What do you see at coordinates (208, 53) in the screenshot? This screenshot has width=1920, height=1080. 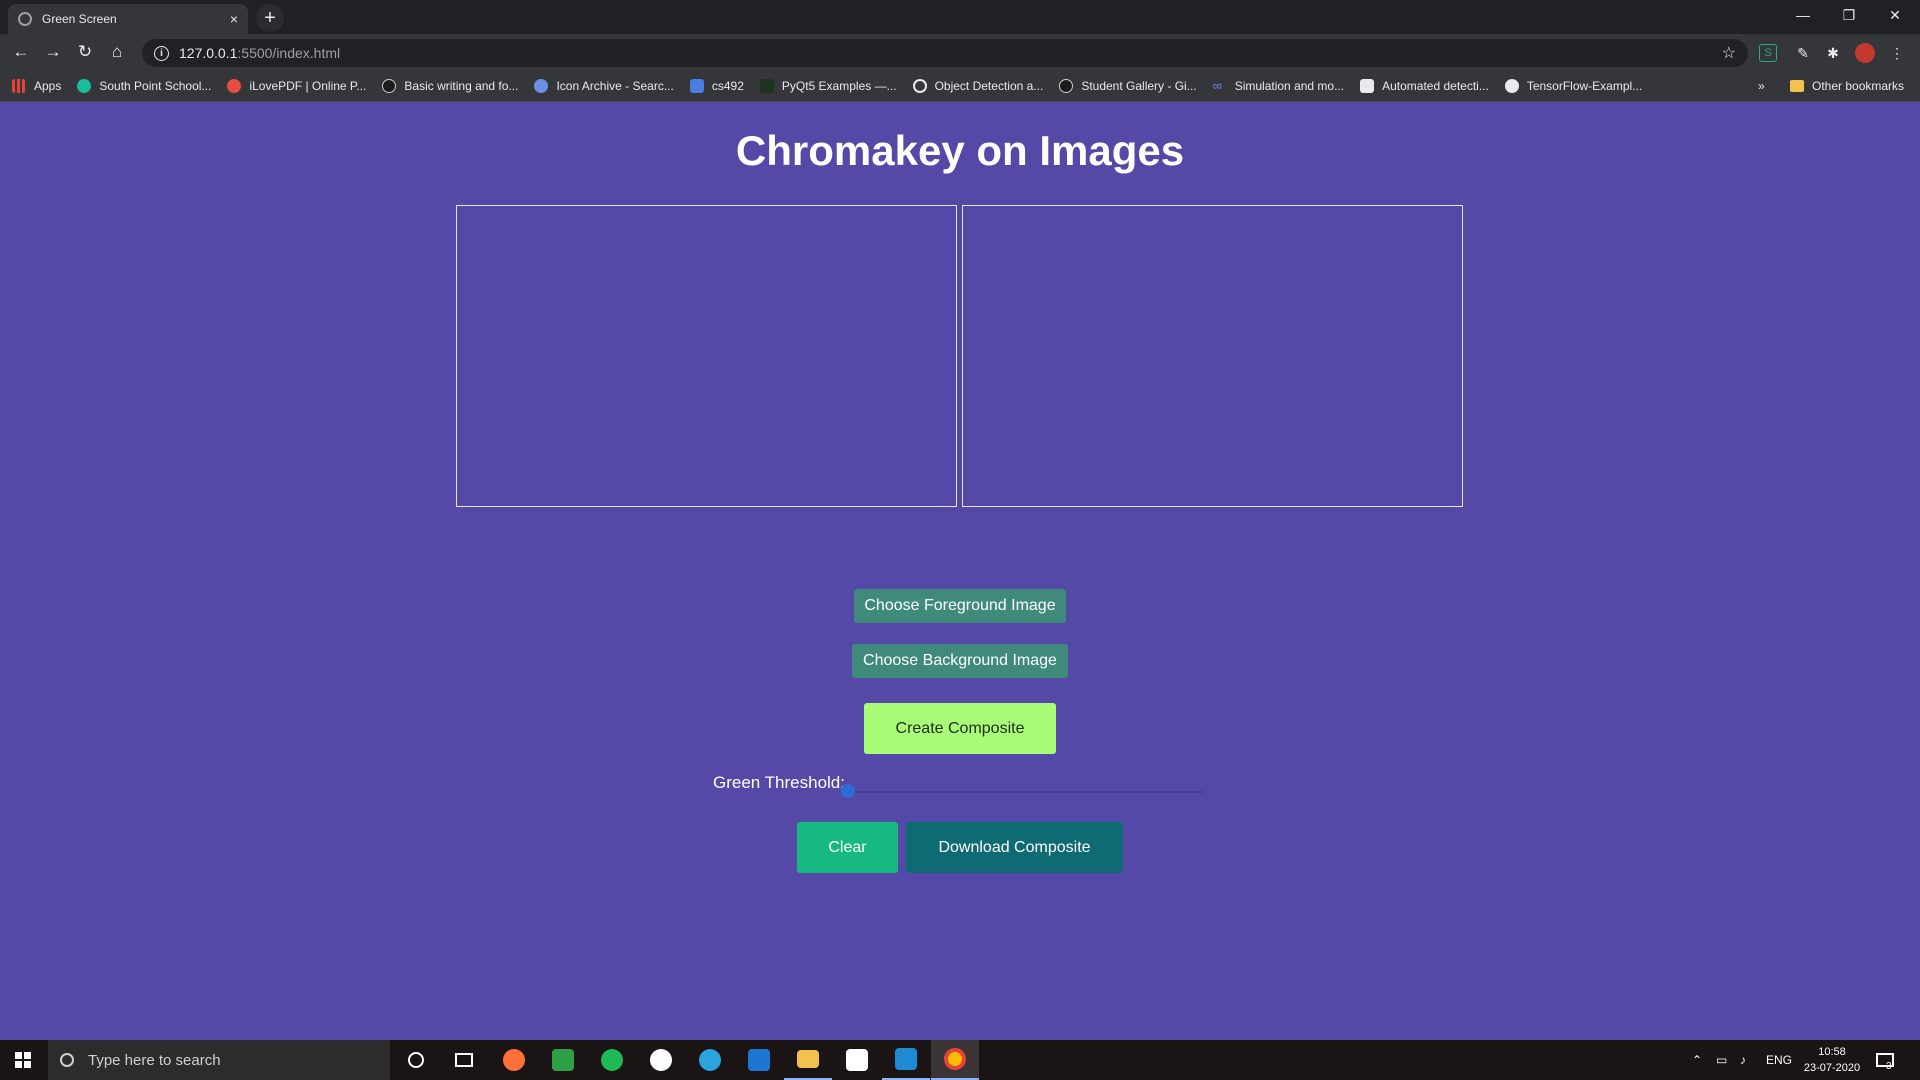 I see `url-host: 127.0.0.1` at bounding box center [208, 53].